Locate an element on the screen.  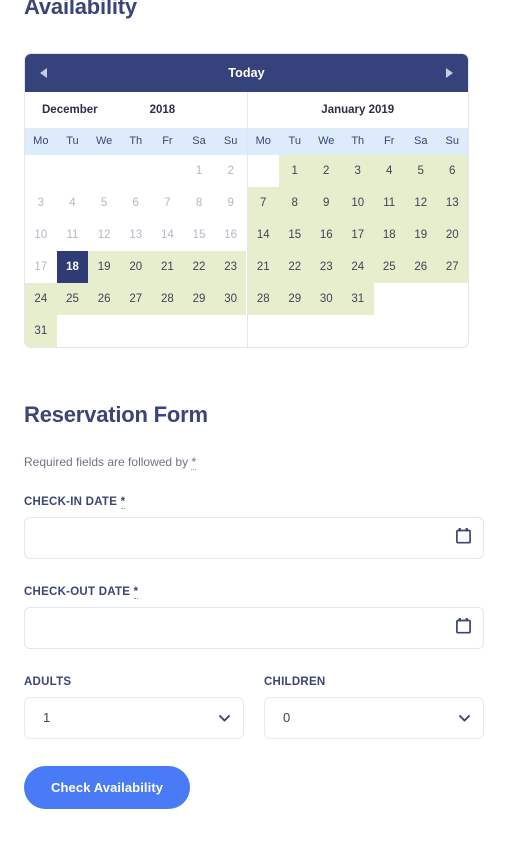
weekday-row-december: Mo Tu We Th Fr Sa Su is located at coordinates (136, 142).